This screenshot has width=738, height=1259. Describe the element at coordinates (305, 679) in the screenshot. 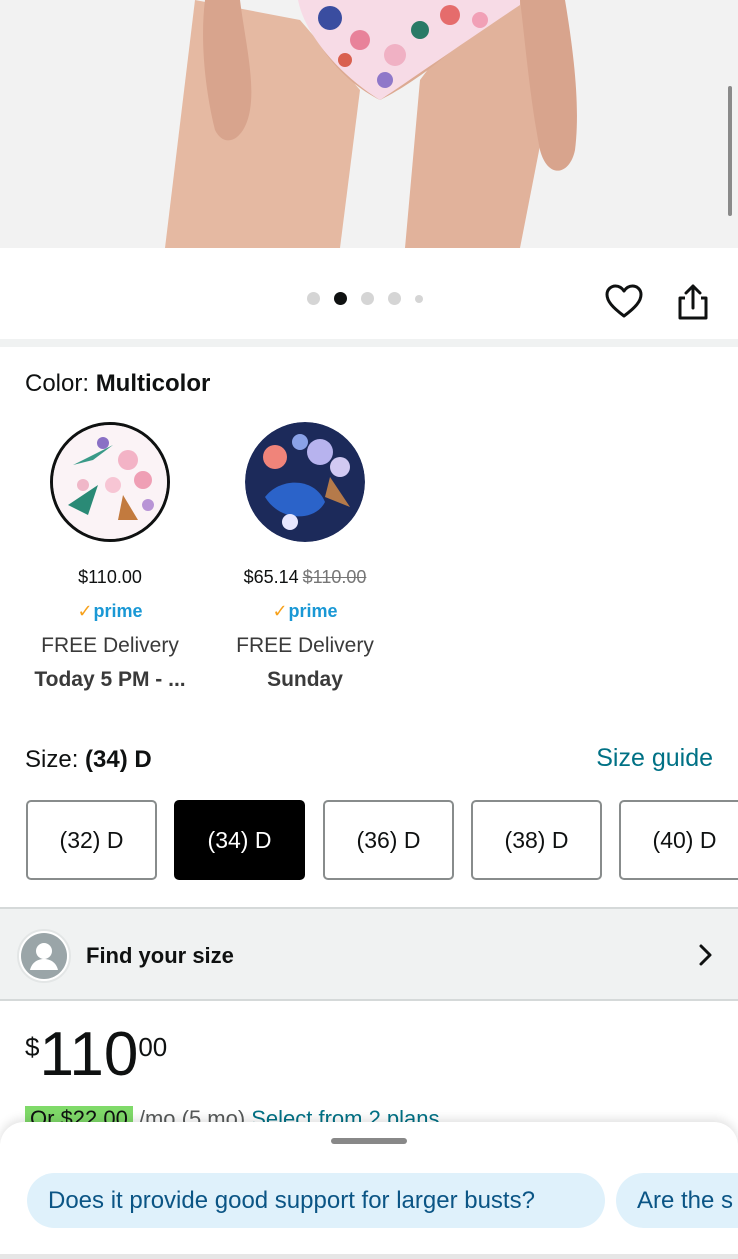

I see `delivery-date: Sunday` at that location.